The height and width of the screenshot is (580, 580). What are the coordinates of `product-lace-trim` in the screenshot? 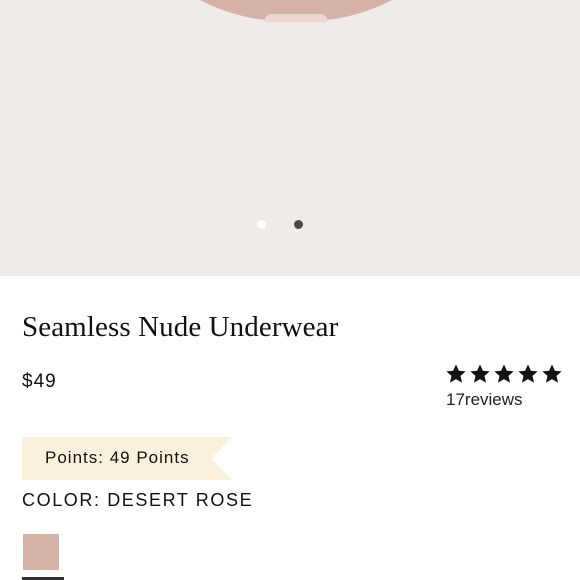 It's located at (296, 18).